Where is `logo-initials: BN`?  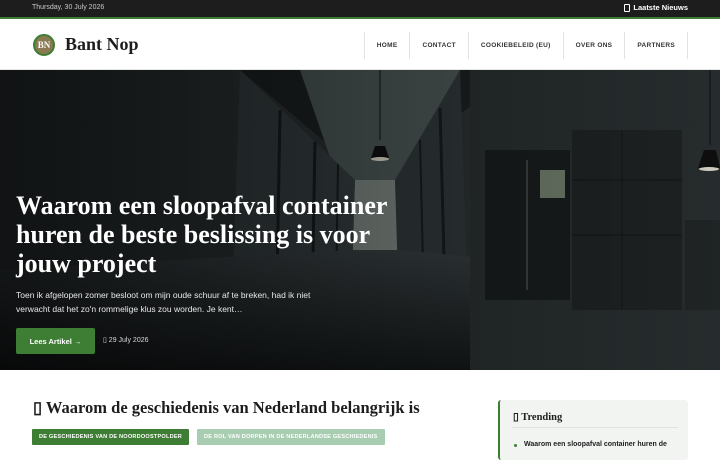 logo-initials: BN is located at coordinates (44, 45).